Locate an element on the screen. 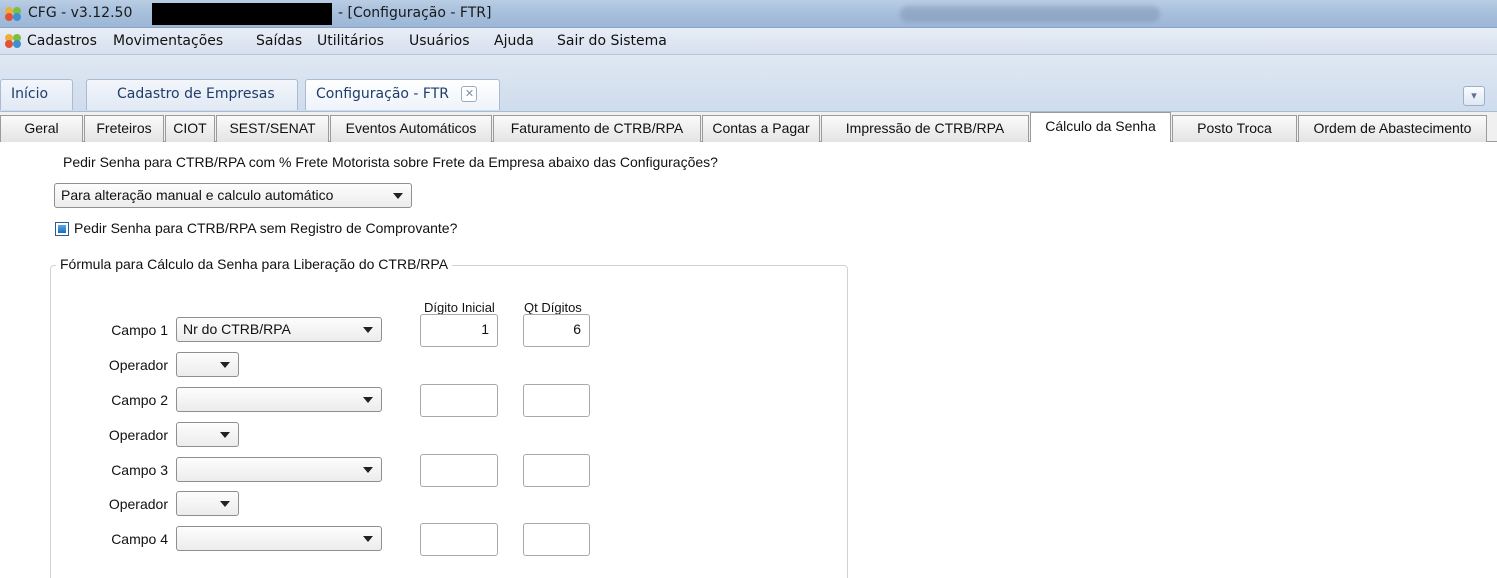 The image size is (1497, 578). doc-tab-cadastro-empresas: Cadastro de Empresas is located at coordinates (192, 94).